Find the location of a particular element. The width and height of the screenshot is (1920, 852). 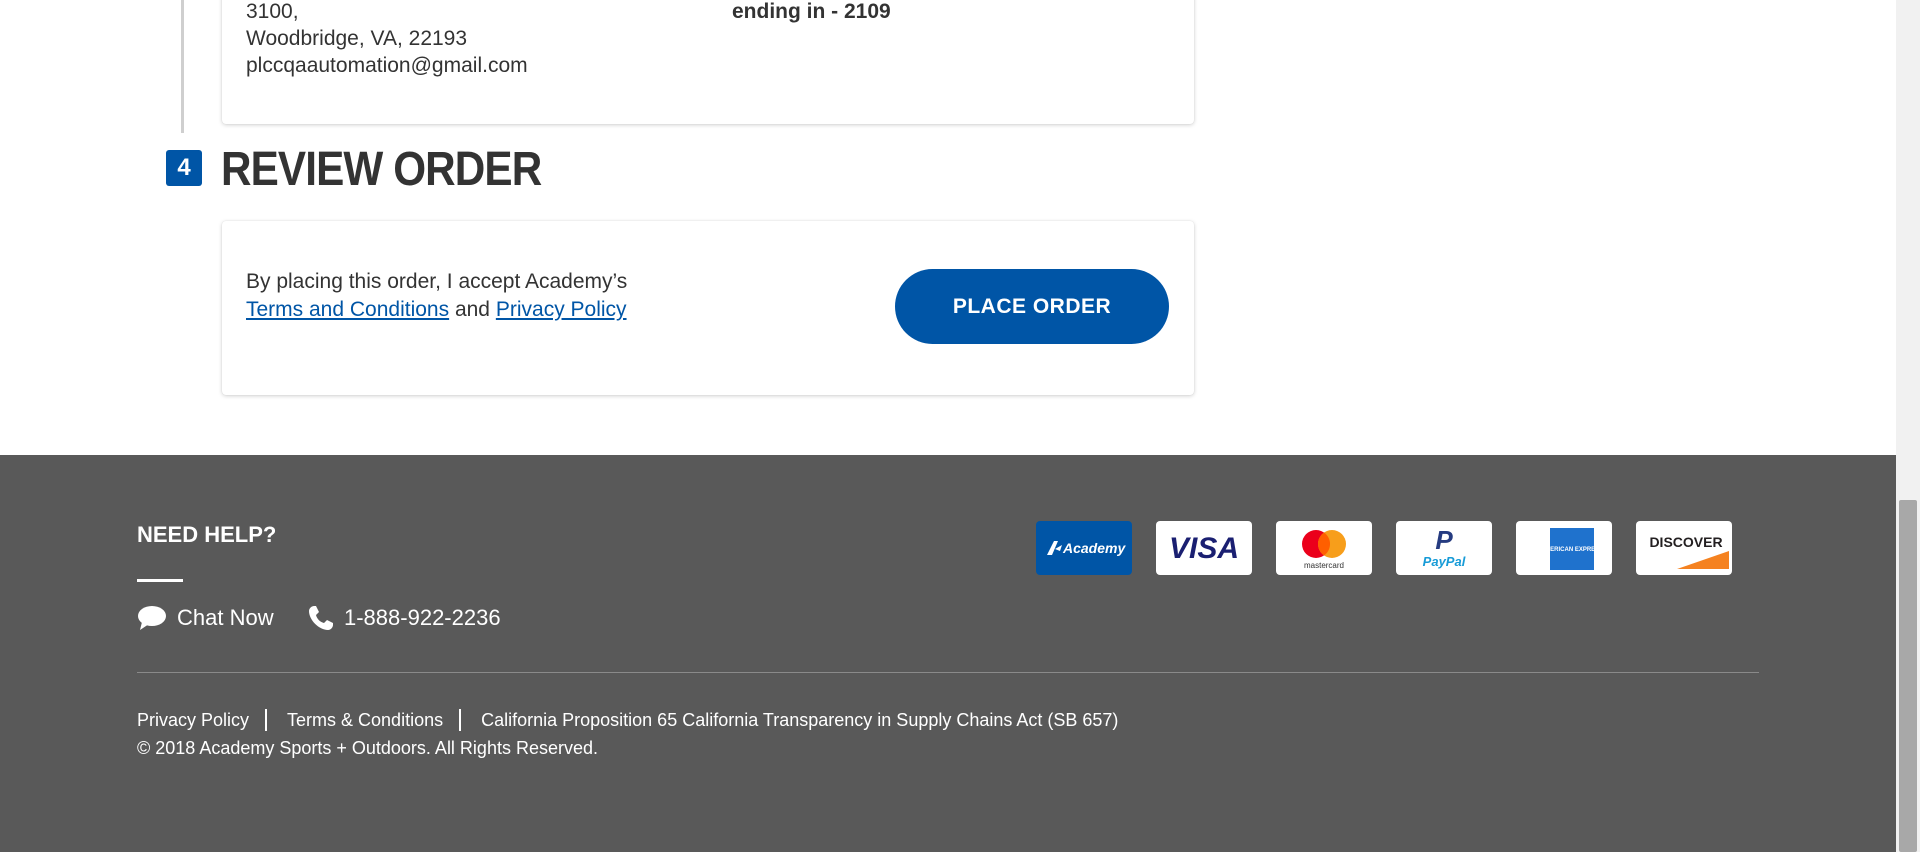

address-email: plccqaautomation@gmail.com is located at coordinates (387, 65).